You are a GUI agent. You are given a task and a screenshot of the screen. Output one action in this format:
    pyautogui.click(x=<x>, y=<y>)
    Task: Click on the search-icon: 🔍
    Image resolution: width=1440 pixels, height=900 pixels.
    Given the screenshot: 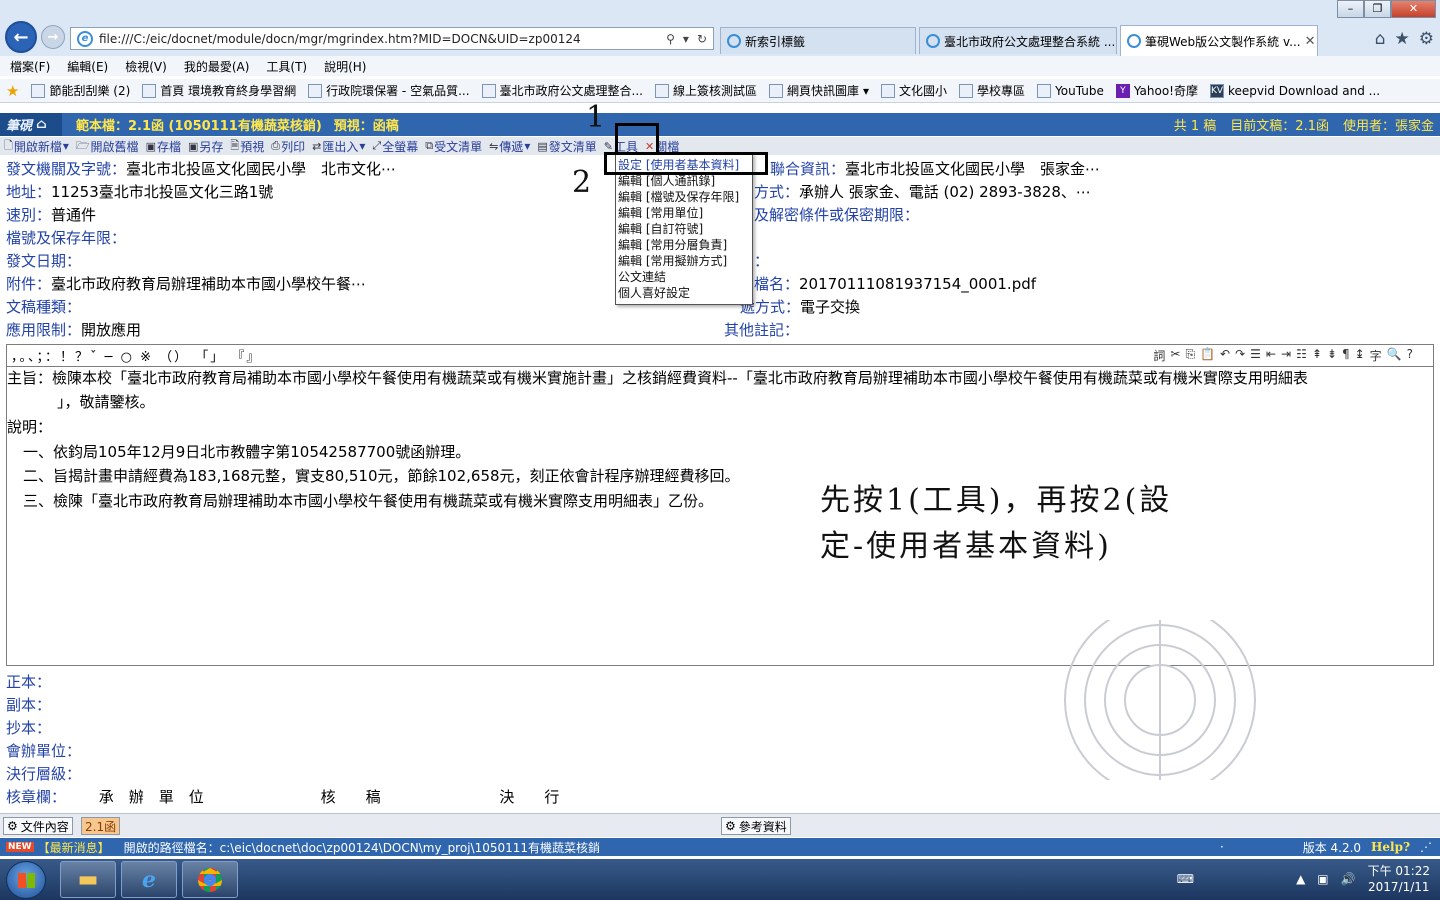 What is the action you would take?
    pyautogui.click(x=1394, y=355)
    